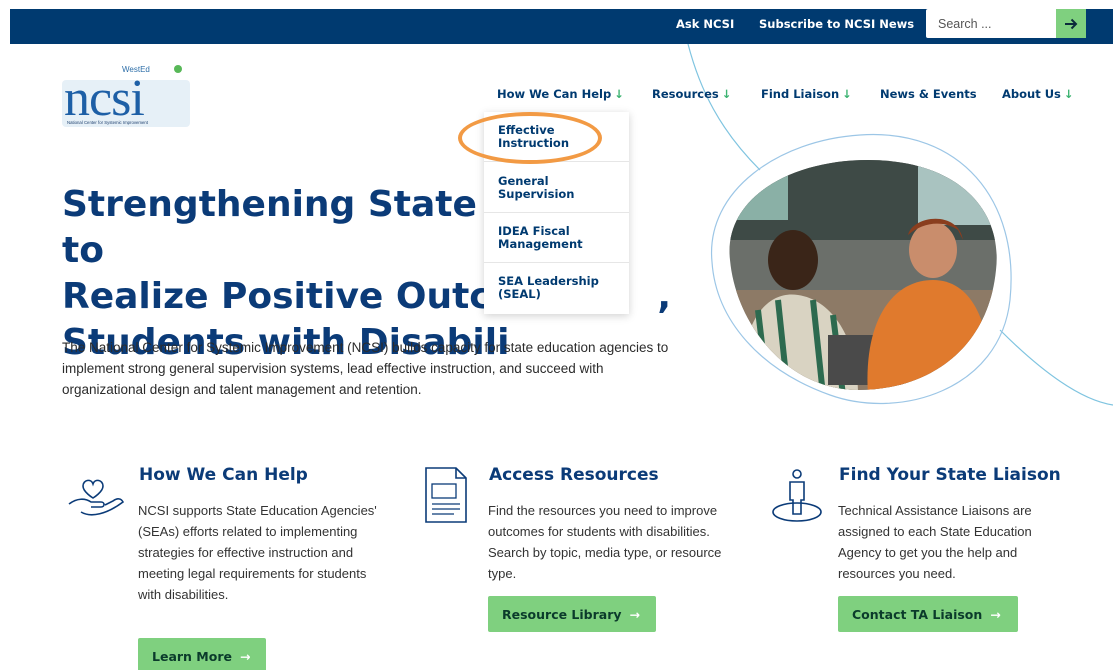  Describe the element at coordinates (574, 475) in the screenshot. I see `feature-title-resources: Access Resources` at that location.